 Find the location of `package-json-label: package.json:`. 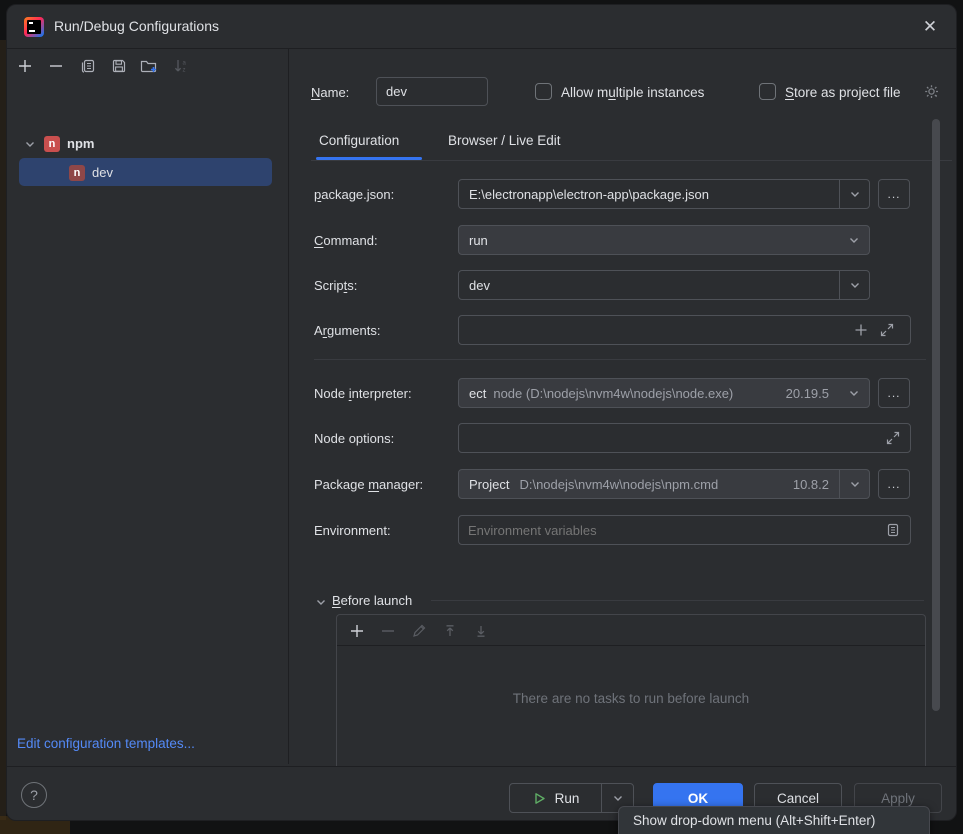

package-json-label: package.json: is located at coordinates (354, 194).